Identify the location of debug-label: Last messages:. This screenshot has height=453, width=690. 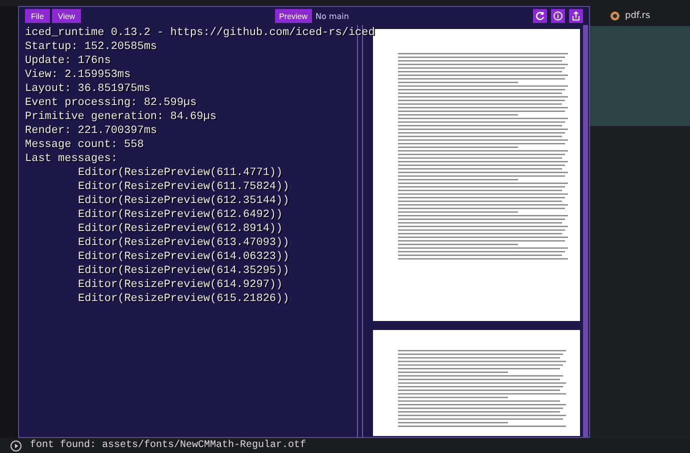
(71, 159).